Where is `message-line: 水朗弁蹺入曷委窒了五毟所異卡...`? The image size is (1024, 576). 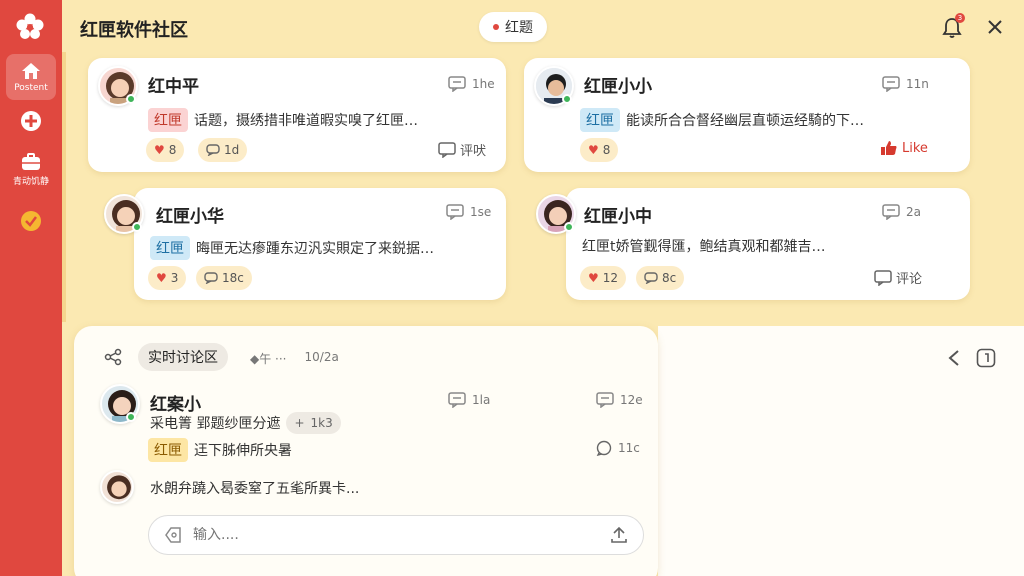 message-line: 水朗弁蹺入曷委窒了五毟所異卡... is located at coordinates (254, 488).